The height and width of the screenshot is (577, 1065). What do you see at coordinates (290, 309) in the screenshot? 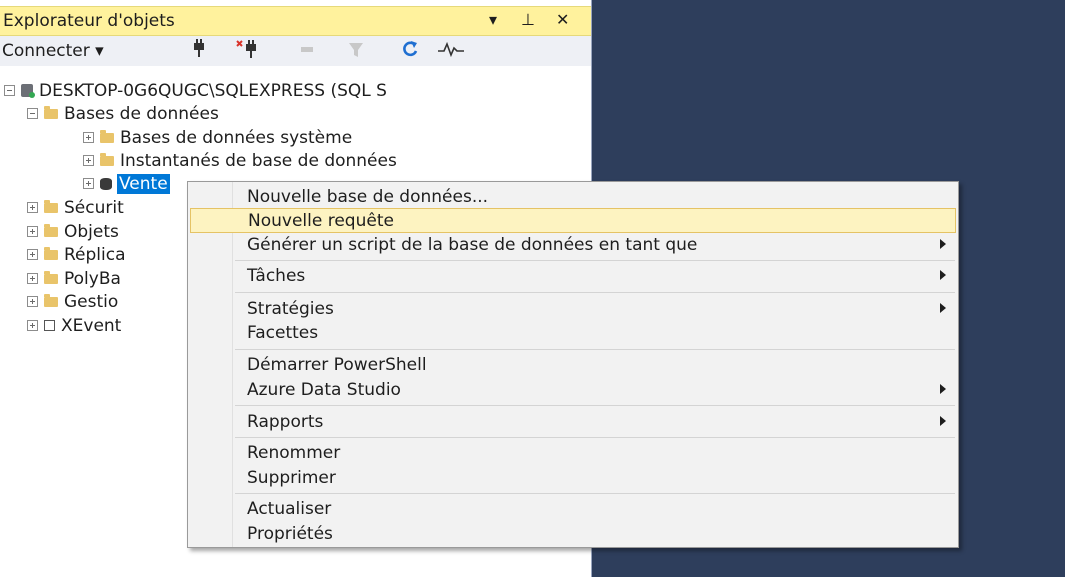
I see `menu-item-label: Stratégies` at bounding box center [290, 309].